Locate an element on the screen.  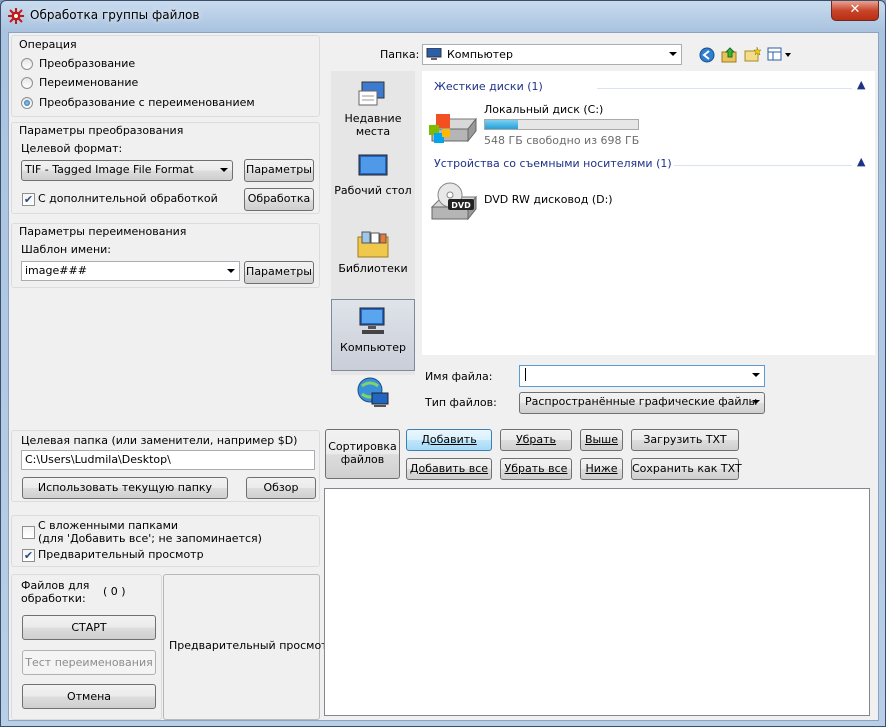
radio-convert is located at coordinates (27, 64).